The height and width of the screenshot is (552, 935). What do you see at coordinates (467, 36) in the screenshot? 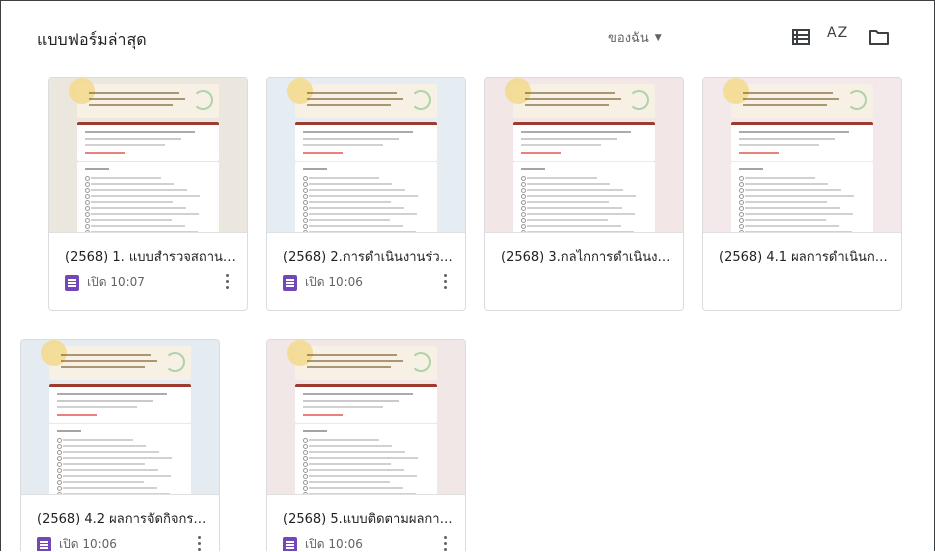
I see `header: แบบฟอร์มล่าสุด ของฉัน ▼ AZ` at bounding box center [467, 36].